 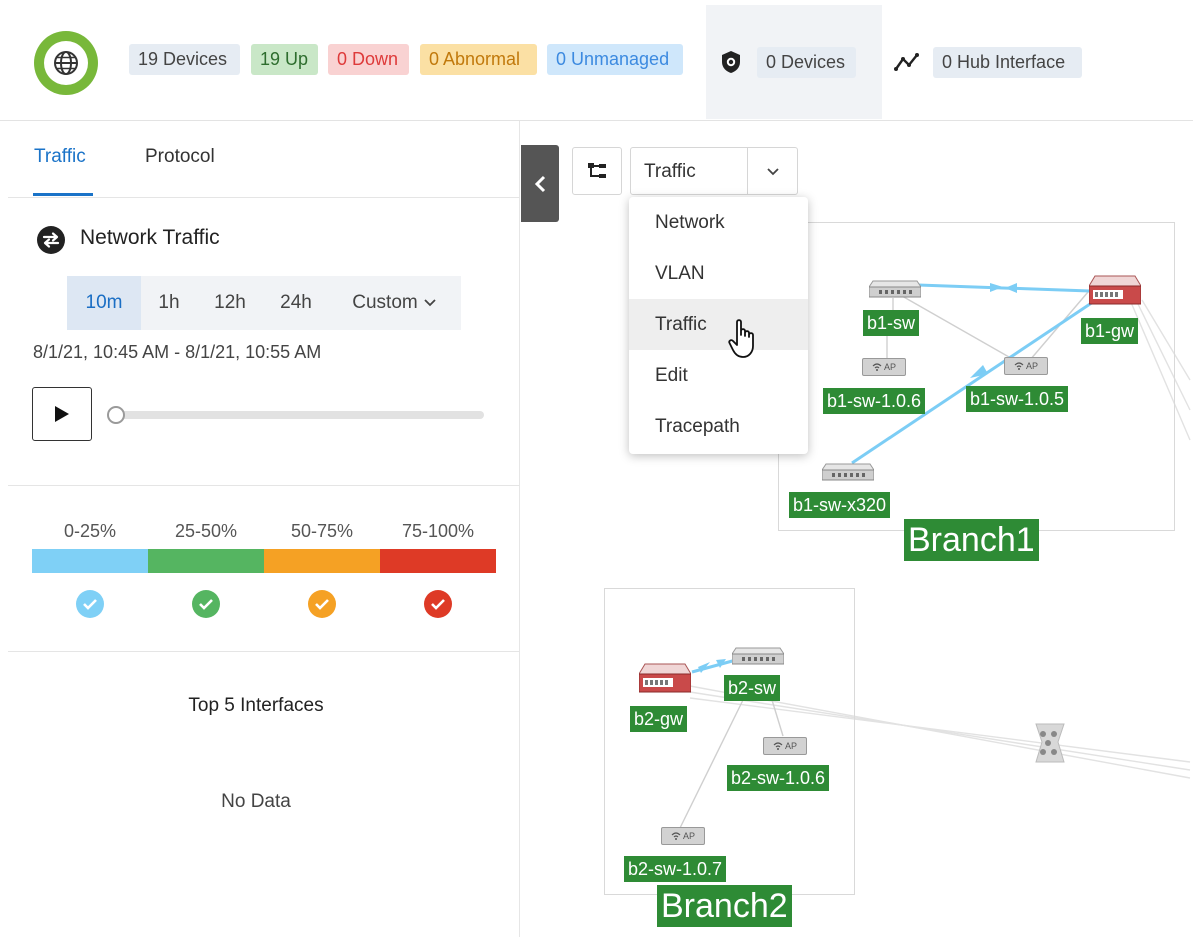 What do you see at coordinates (724, 906) in the screenshot?
I see `branch2-group-label: Branch2` at bounding box center [724, 906].